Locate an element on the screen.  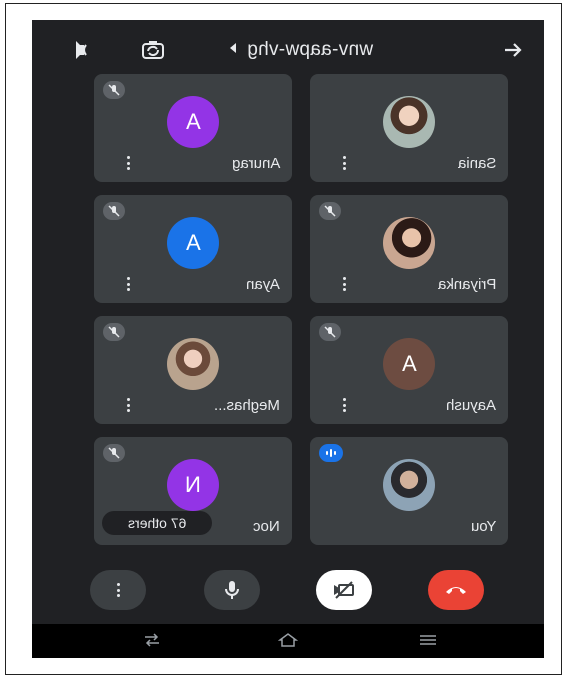
participant-tile-aayush: A Aayush is located at coordinates (409, 370).